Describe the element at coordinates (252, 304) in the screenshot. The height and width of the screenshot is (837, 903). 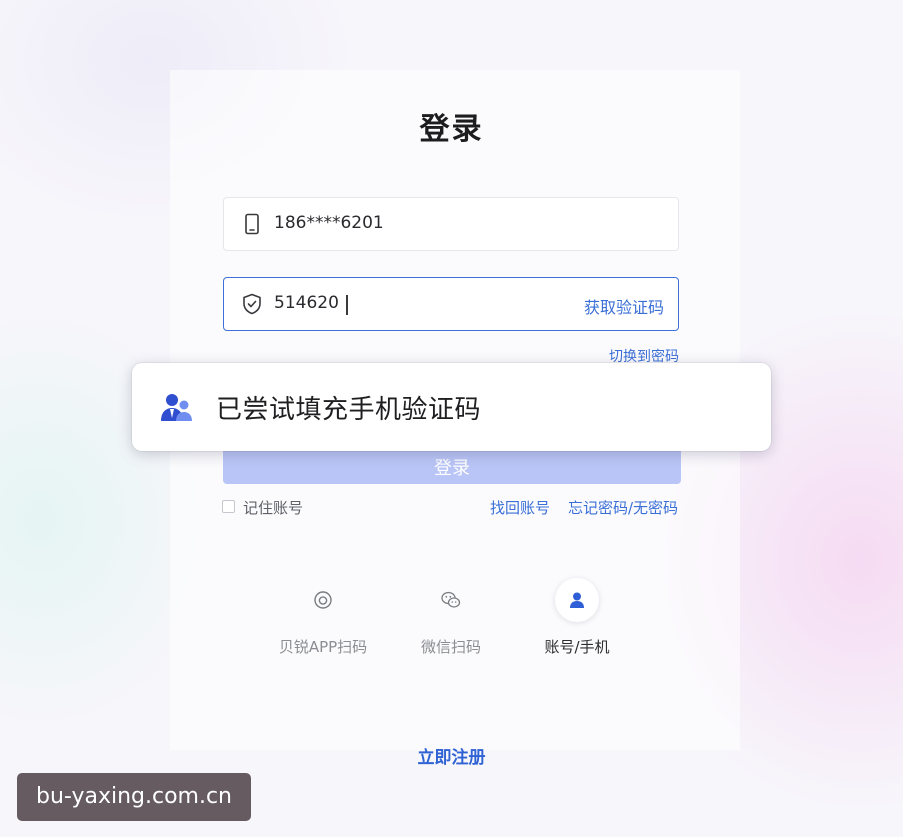
I see `shield-check-icon` at that location.